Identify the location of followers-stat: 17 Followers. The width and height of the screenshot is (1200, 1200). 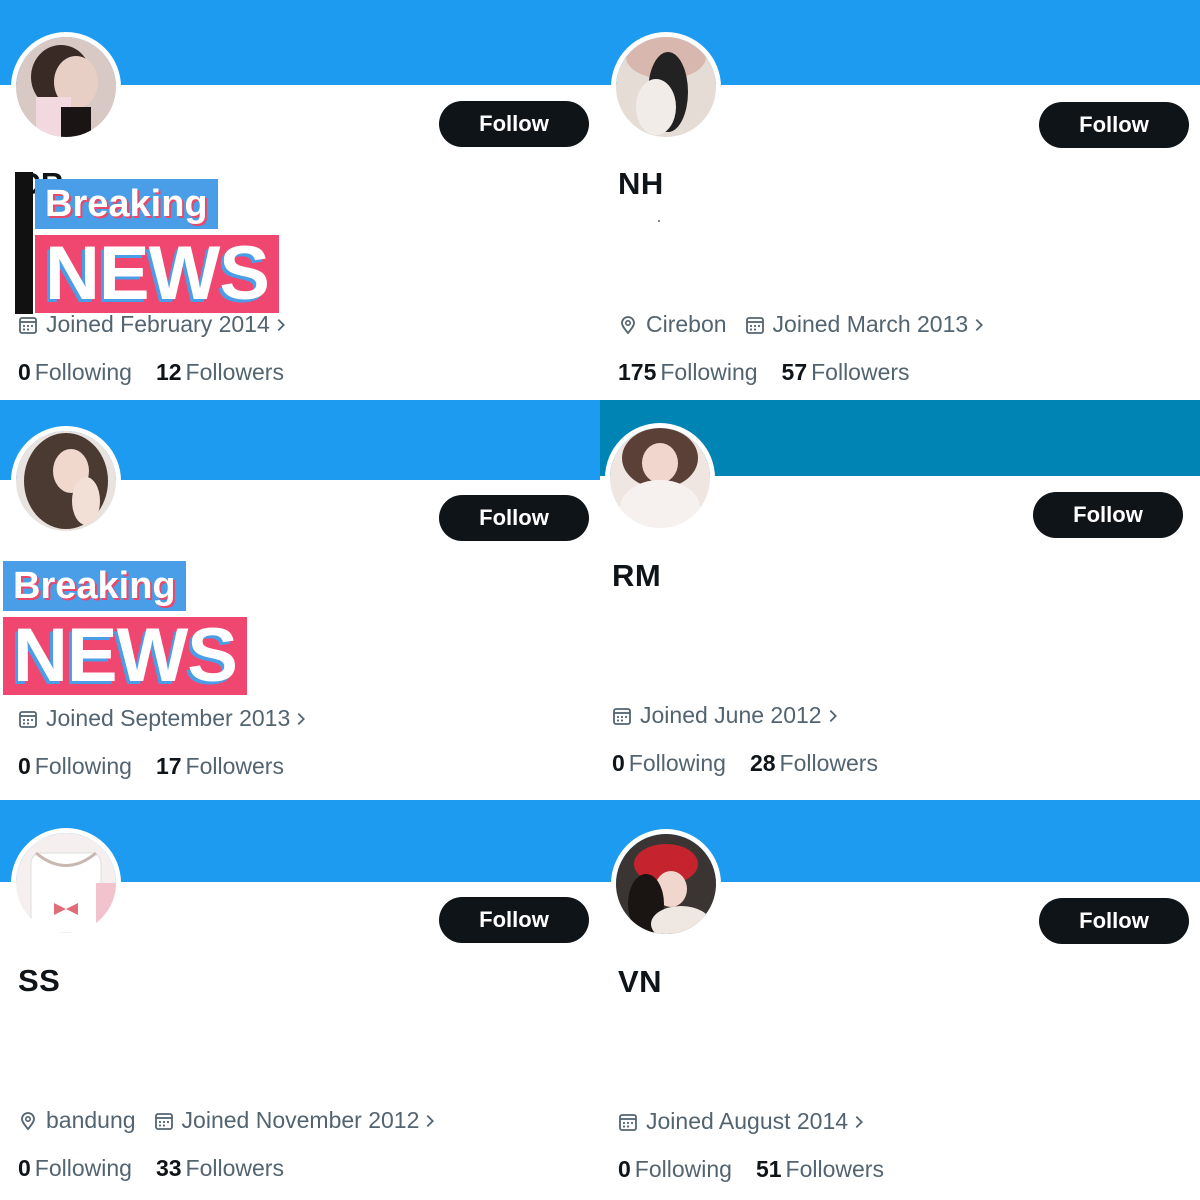
(220, 766).